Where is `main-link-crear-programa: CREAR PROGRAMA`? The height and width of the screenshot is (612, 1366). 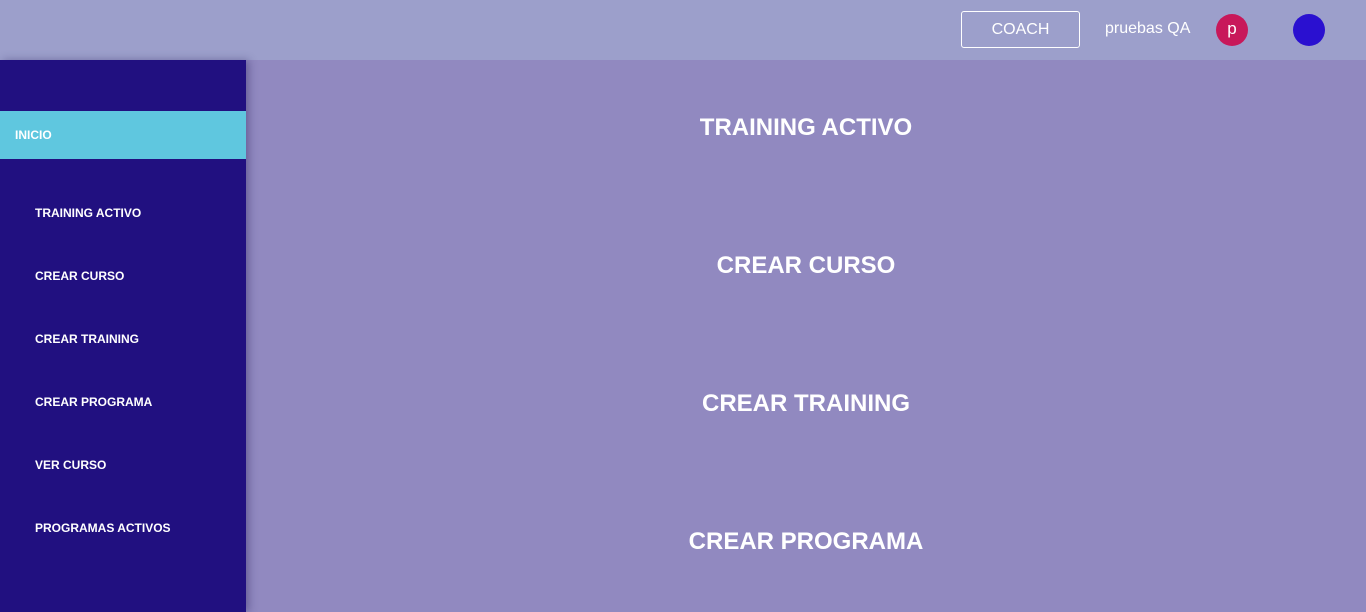
main-link-crear-programa: CREAR PROGRAMA is located at coordinates (806, 542).